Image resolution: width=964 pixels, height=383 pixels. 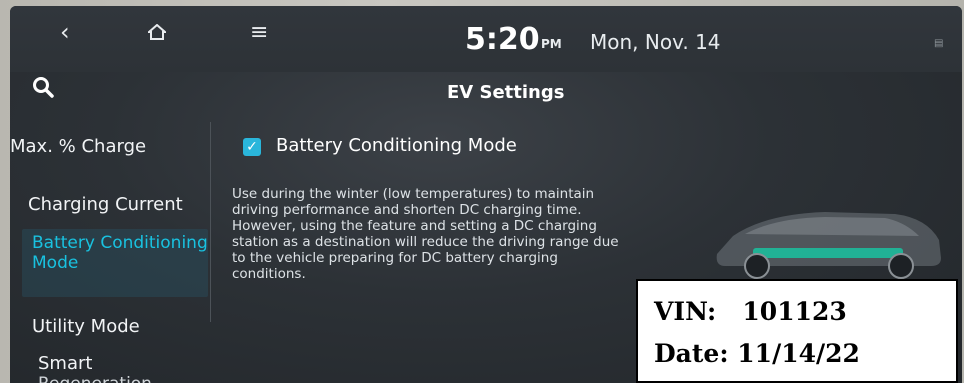 What do you see at coordinates (750, 311) in the screenshot?
I see `vin-label: VIN: 101123` at bounding box center [750, 311].